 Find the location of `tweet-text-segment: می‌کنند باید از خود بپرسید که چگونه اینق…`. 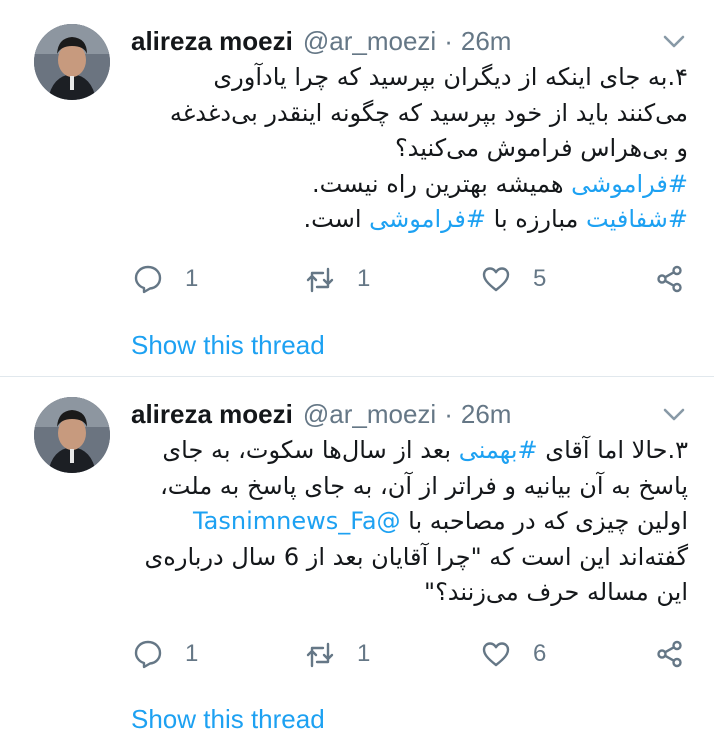

tweet-text-segment: می‌کنند باید از خود بپرسید که چگونه اینق… is located at coordinates (428, 112).